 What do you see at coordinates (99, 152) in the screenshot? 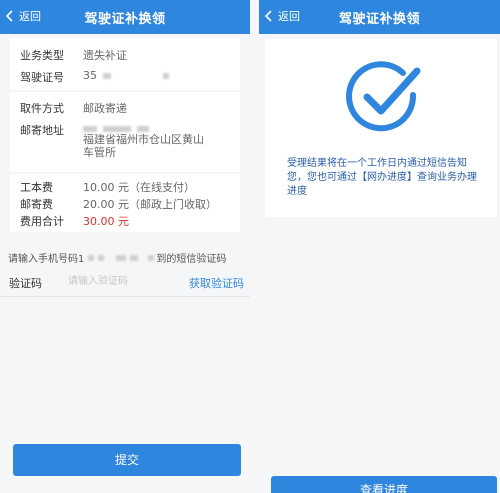
I see `address-line-2: 车管所` at bounding box center [99, 152].